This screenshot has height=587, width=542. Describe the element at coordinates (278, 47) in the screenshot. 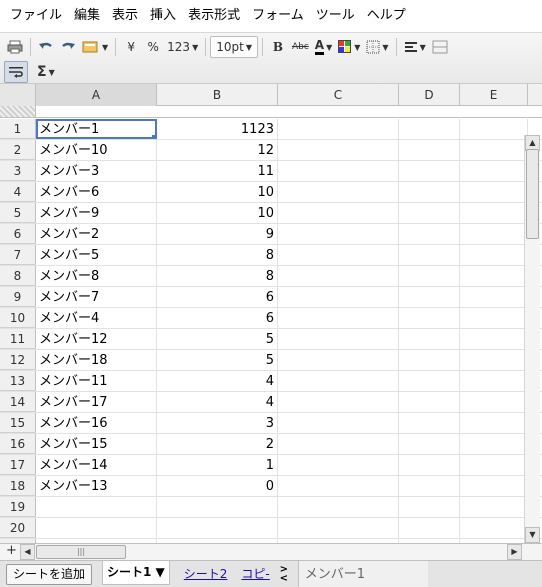

I see `bold-button: B` at that location.